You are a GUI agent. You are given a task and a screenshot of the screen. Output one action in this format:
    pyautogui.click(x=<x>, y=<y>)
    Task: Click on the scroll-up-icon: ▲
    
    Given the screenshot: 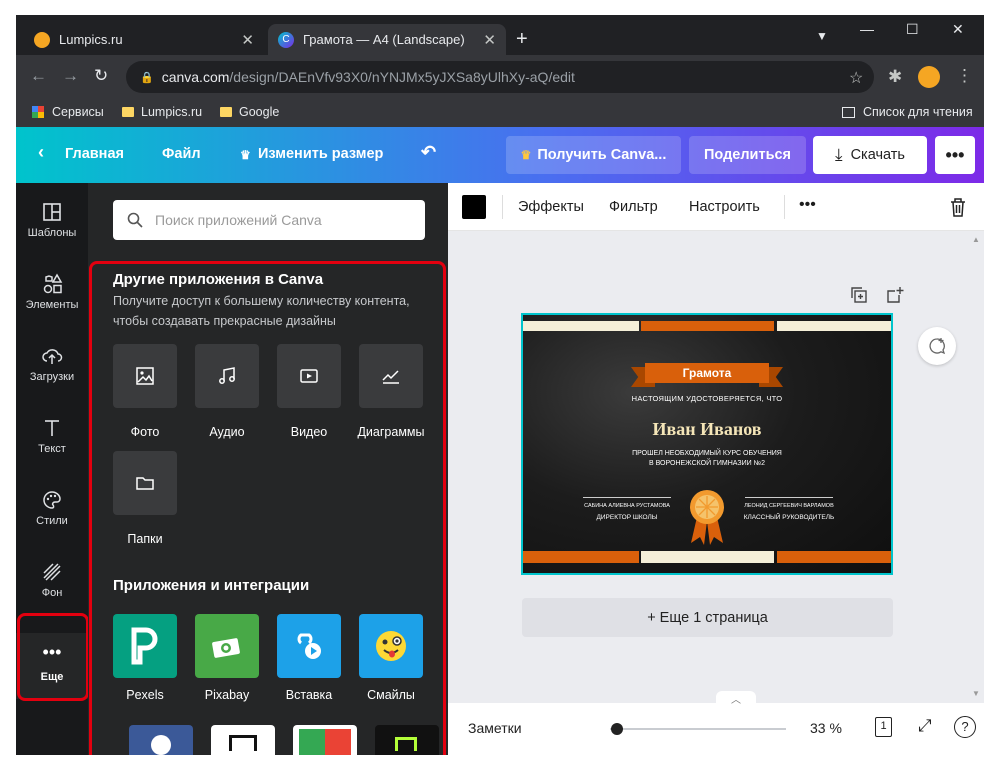 What is the action you would take?
    pyautogui.click(x=976, y=239)
    